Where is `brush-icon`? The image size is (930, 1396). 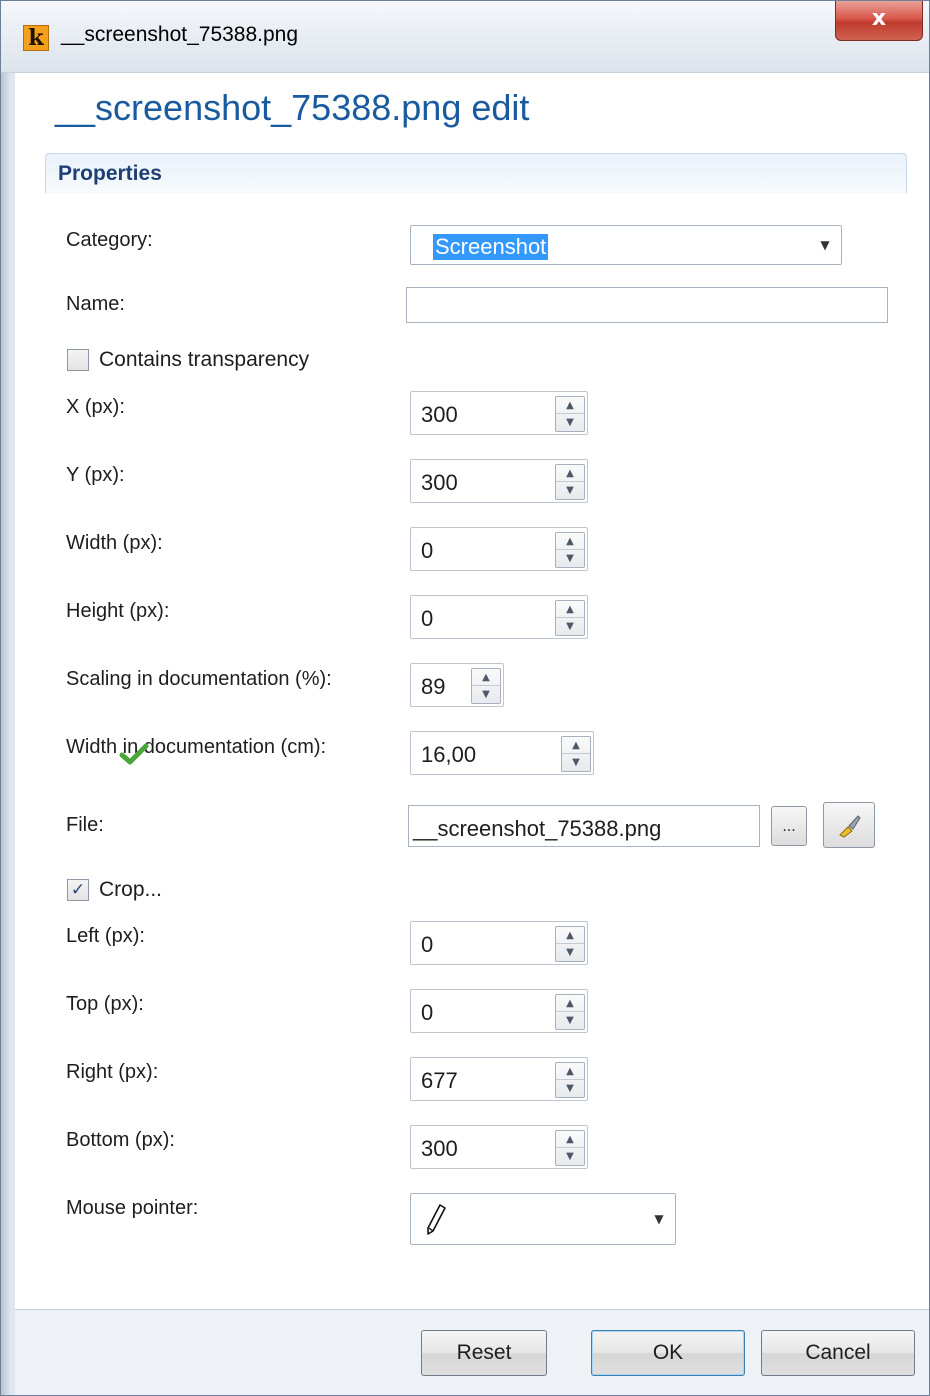
brush-icon is located at coordinates (850, 826).